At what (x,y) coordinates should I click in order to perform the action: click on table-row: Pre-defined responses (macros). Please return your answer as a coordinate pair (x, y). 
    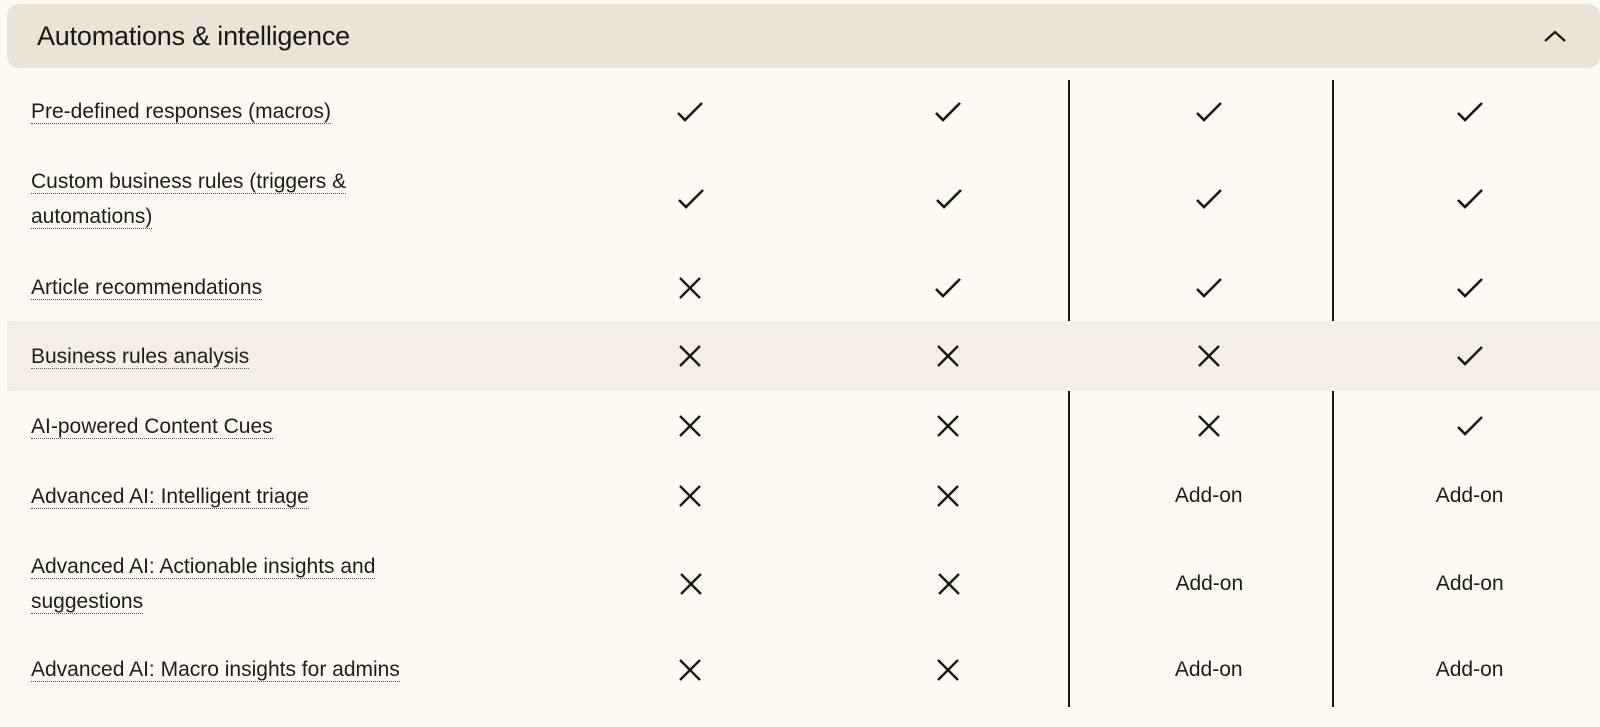
    Looking at the image, I should click on (803, 111).